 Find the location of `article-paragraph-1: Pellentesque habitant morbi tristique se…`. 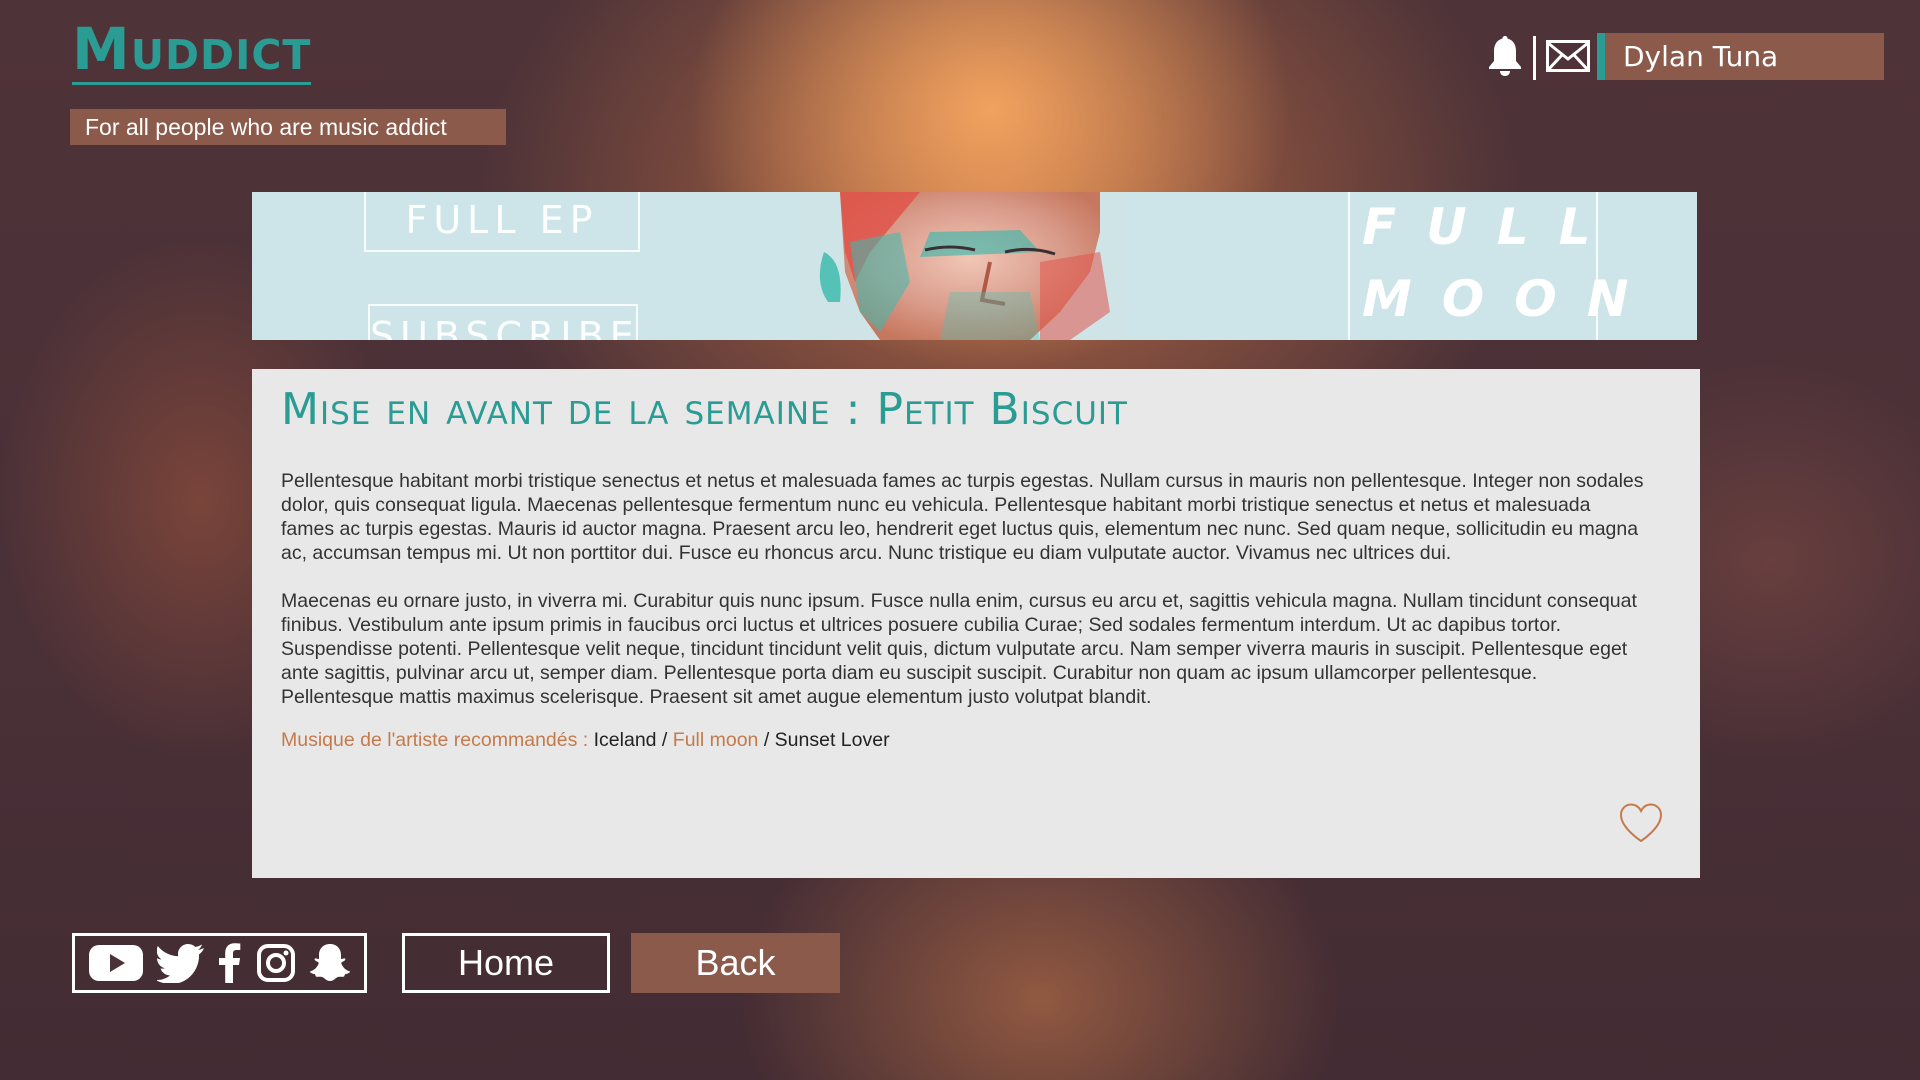

article-paragraph-1: Pellentesque habitant morbi tristique se… is located at coordinates (962, 517).